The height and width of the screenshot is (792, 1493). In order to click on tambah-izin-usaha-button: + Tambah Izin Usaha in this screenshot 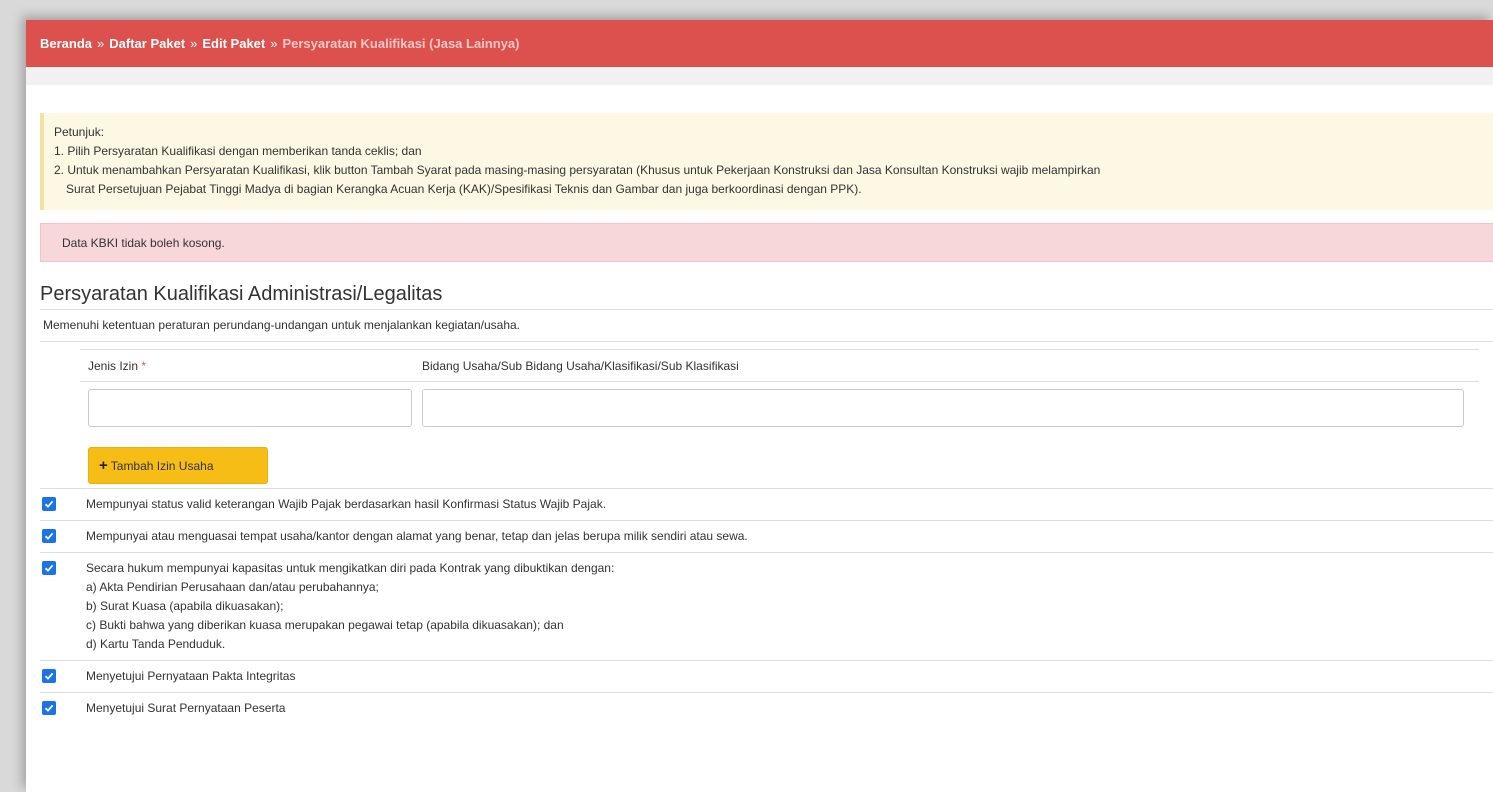, I will do `click(178, 465)`.